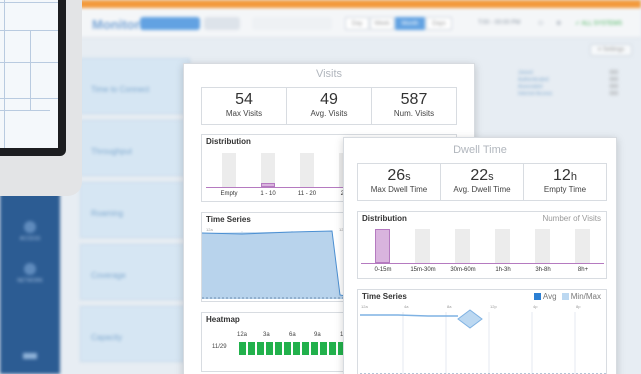 Image resolution: width=641 pixels, height=374 pixels. I want to click on sidebar-item-network: NETWORK, so click(30, 273).